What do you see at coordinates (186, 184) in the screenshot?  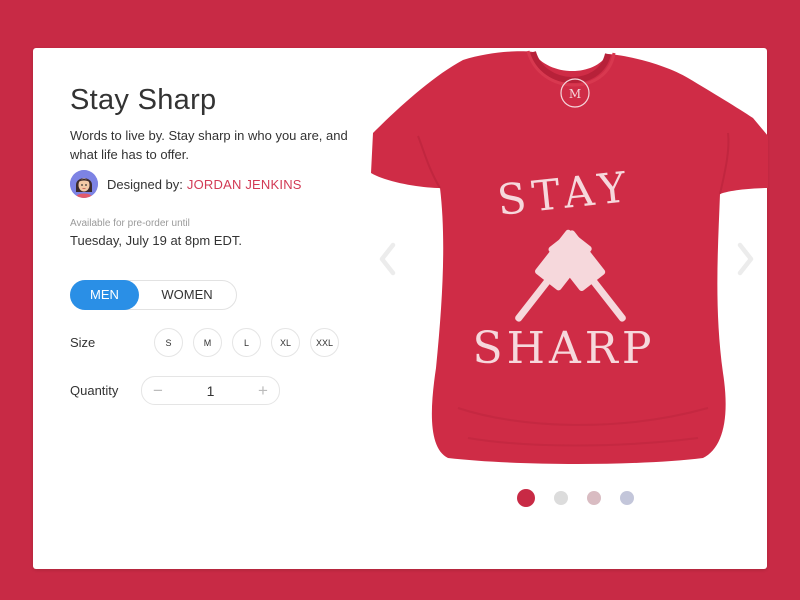 I see `designer-row: Designed by: JORDAN JENKINS` at bounding box center [186, 184].